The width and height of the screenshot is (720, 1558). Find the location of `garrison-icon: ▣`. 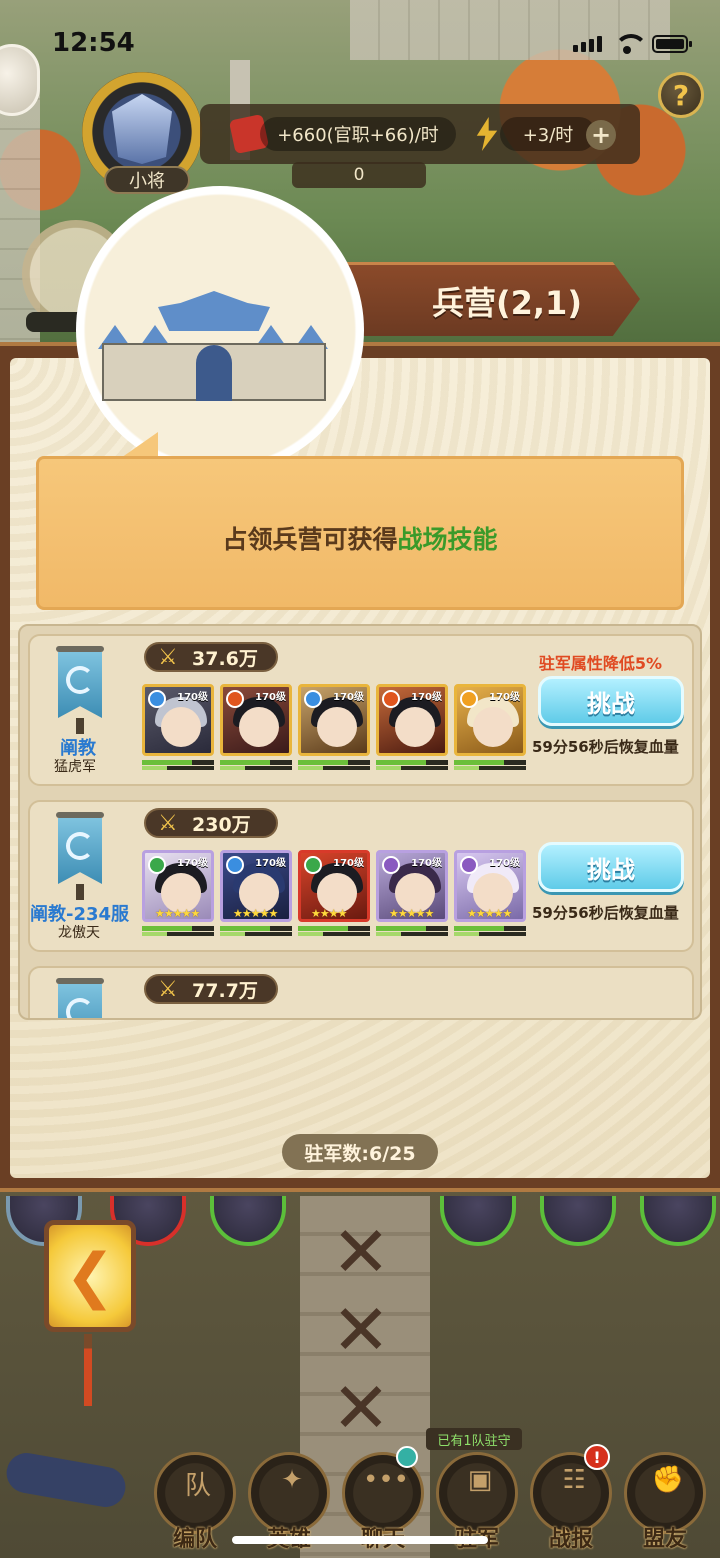

garrison-icon: ▣ is located at coordinates (480, 1480).